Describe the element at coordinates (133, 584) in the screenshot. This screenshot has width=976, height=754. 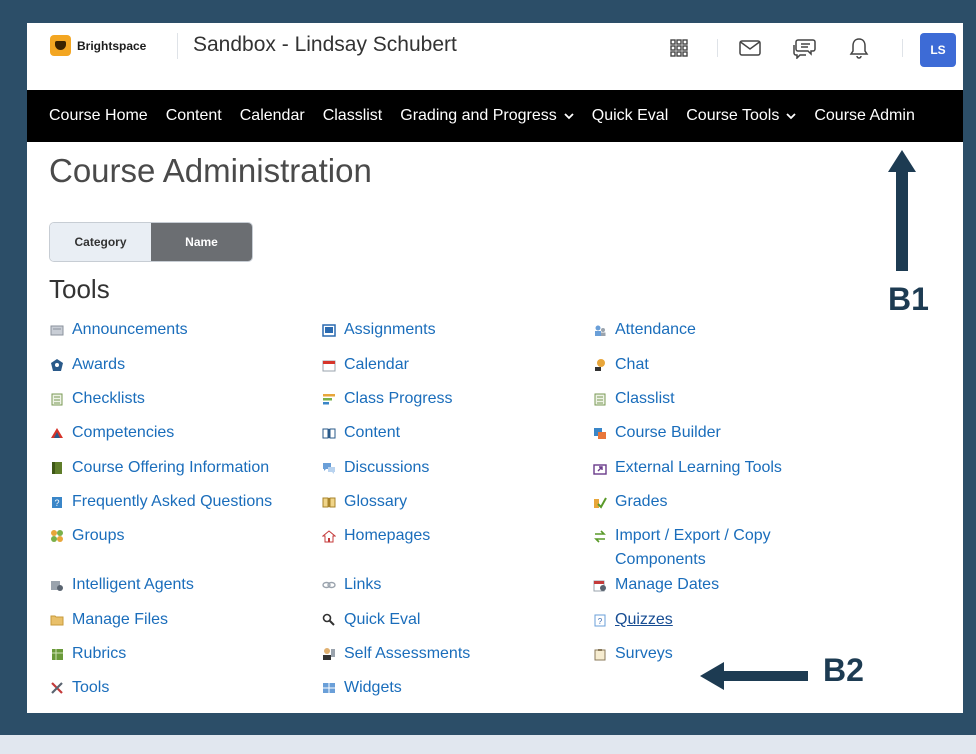
I see `tool-label: Intelligent Agents` at that location.